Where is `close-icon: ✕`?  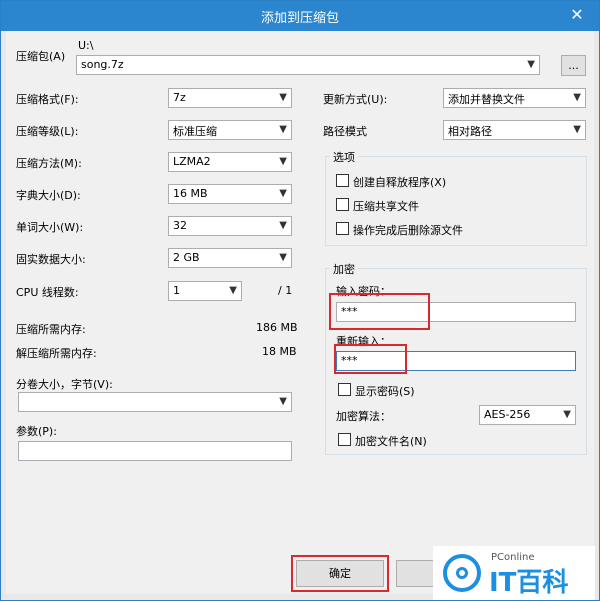
close-icon: ✕ is located at coordinates (577, 15).